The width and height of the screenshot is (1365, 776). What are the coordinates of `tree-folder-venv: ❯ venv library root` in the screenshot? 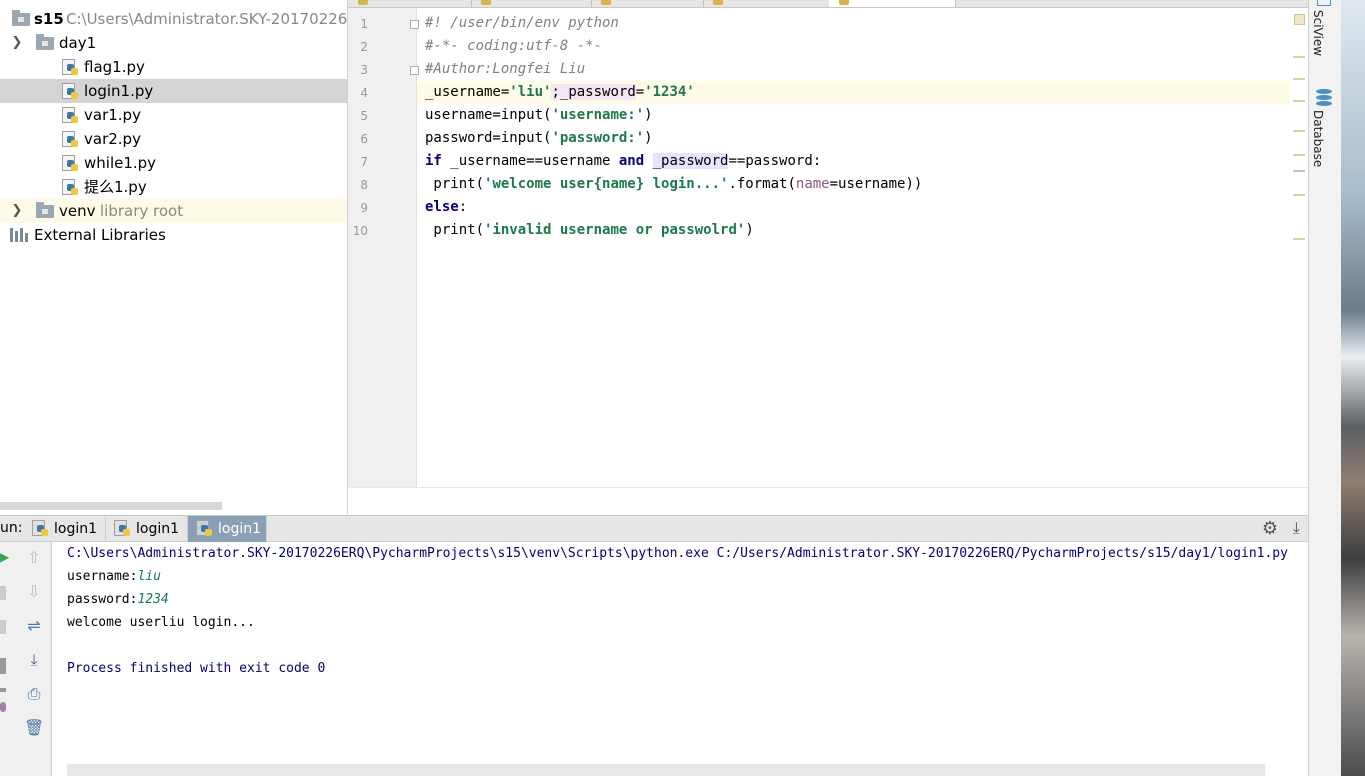 It's located at (173, 211).